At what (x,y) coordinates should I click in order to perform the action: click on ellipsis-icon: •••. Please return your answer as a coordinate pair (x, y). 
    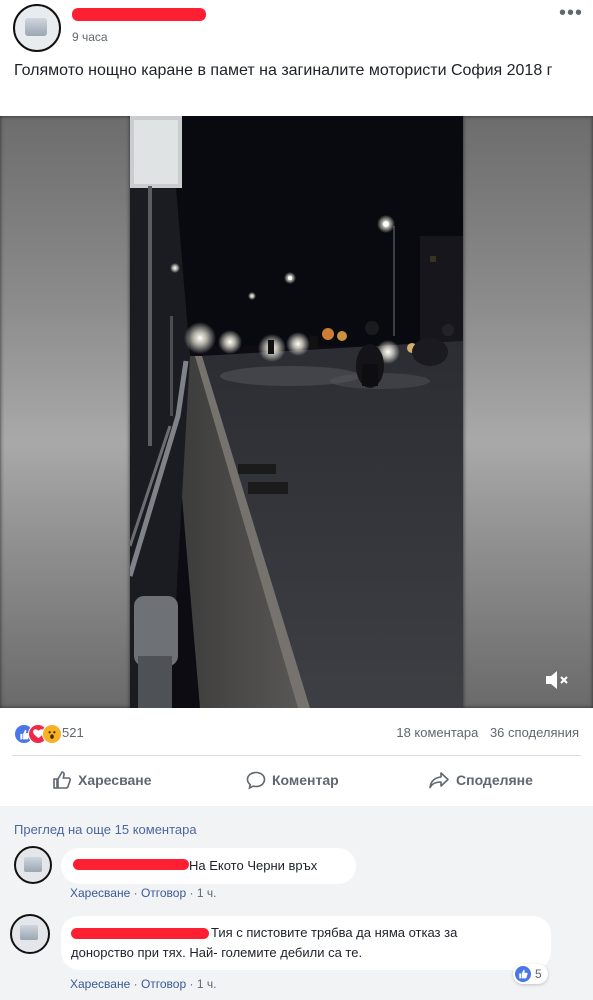
    Looking at the image, I should click on (571, 13).